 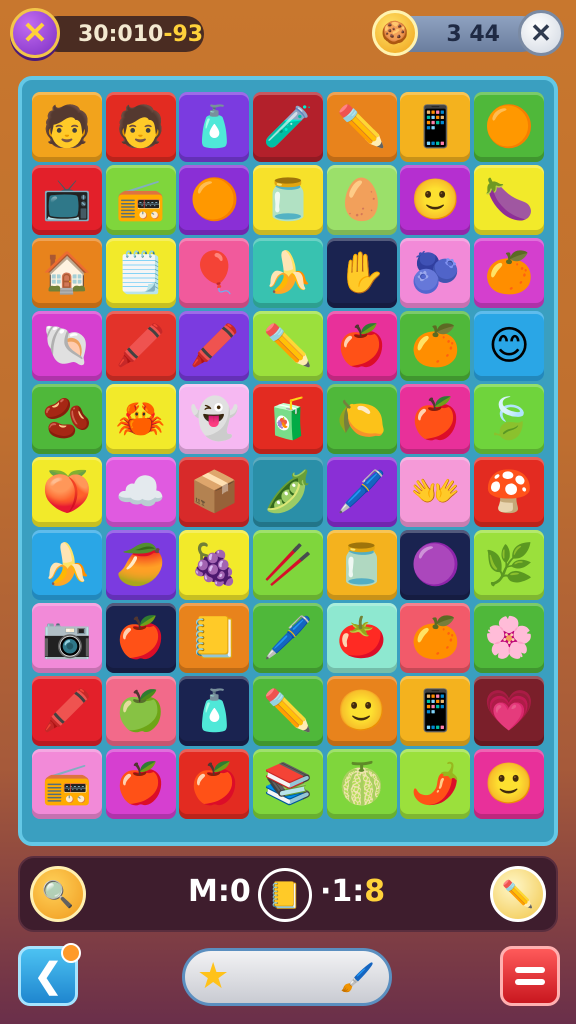 What do you see at coordinates (435, 565) in the screenshot?
I see `purple-face-icon: 🟣` at bounding box center [435, 565].